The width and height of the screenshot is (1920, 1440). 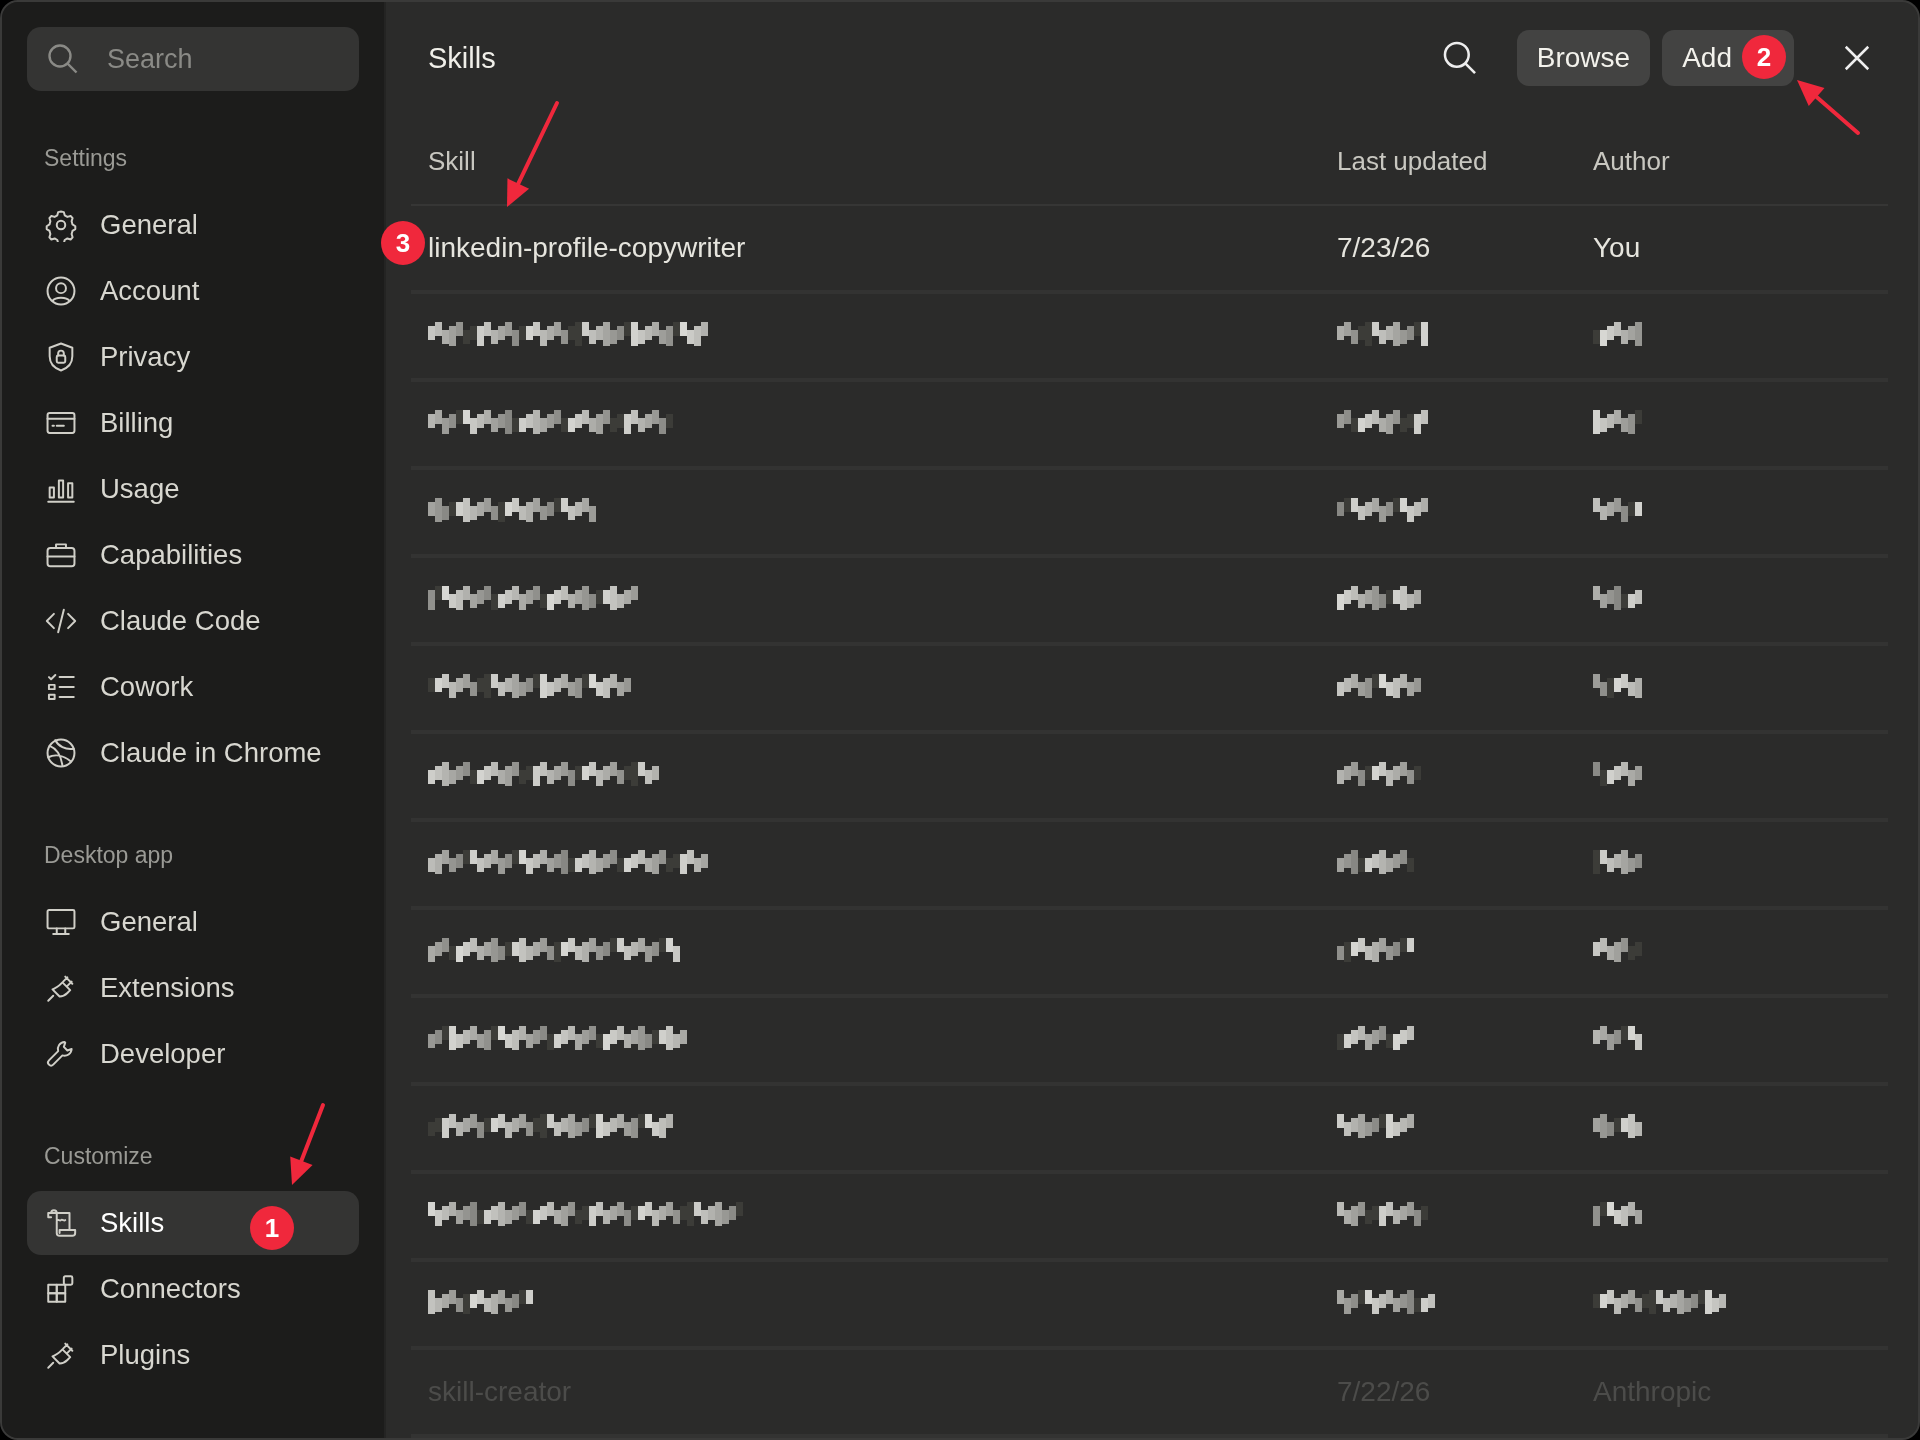 What do you see at coordinates (1828, 107) in the screenshot?
I see `annotation-arrow` at bounding box center [1828, 107].